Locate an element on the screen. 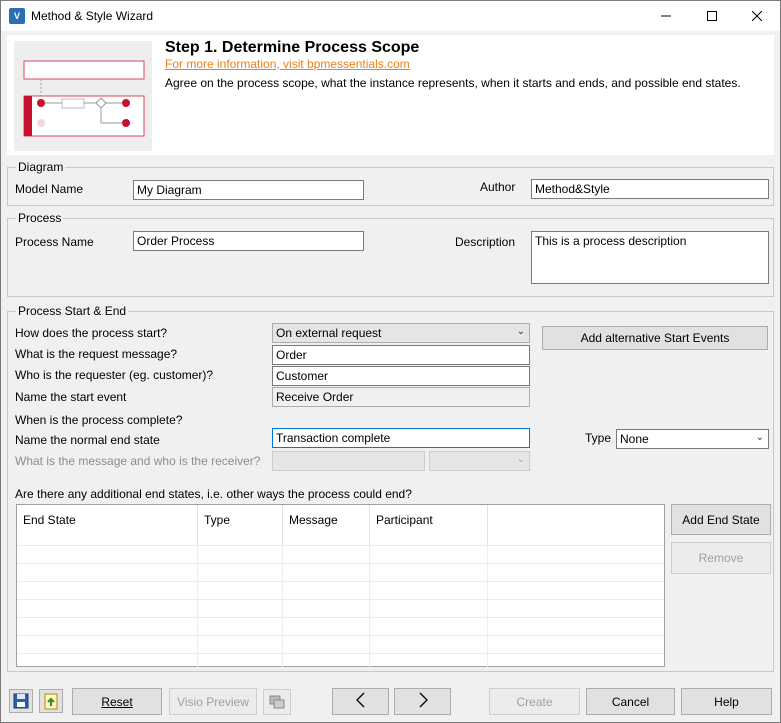  process-diagram-thumbnail is located at coordinates (83, 96).